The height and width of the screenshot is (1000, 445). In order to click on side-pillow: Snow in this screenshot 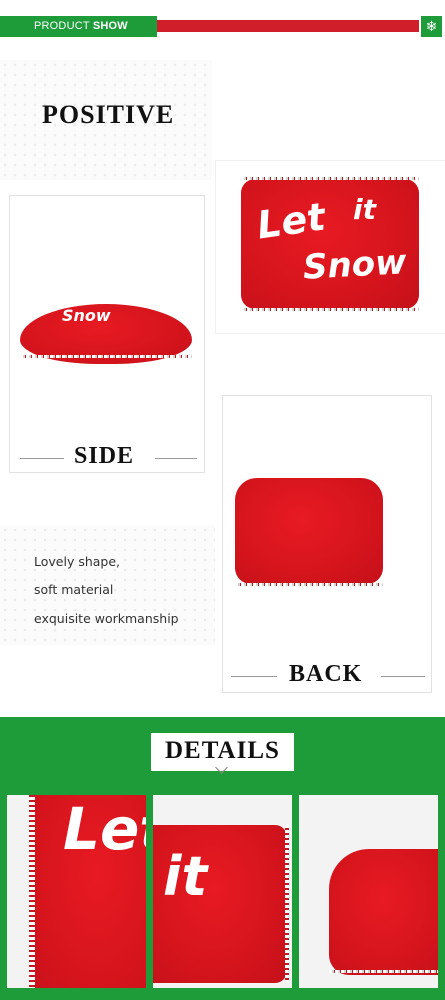, I will do `click(106, 334)`.